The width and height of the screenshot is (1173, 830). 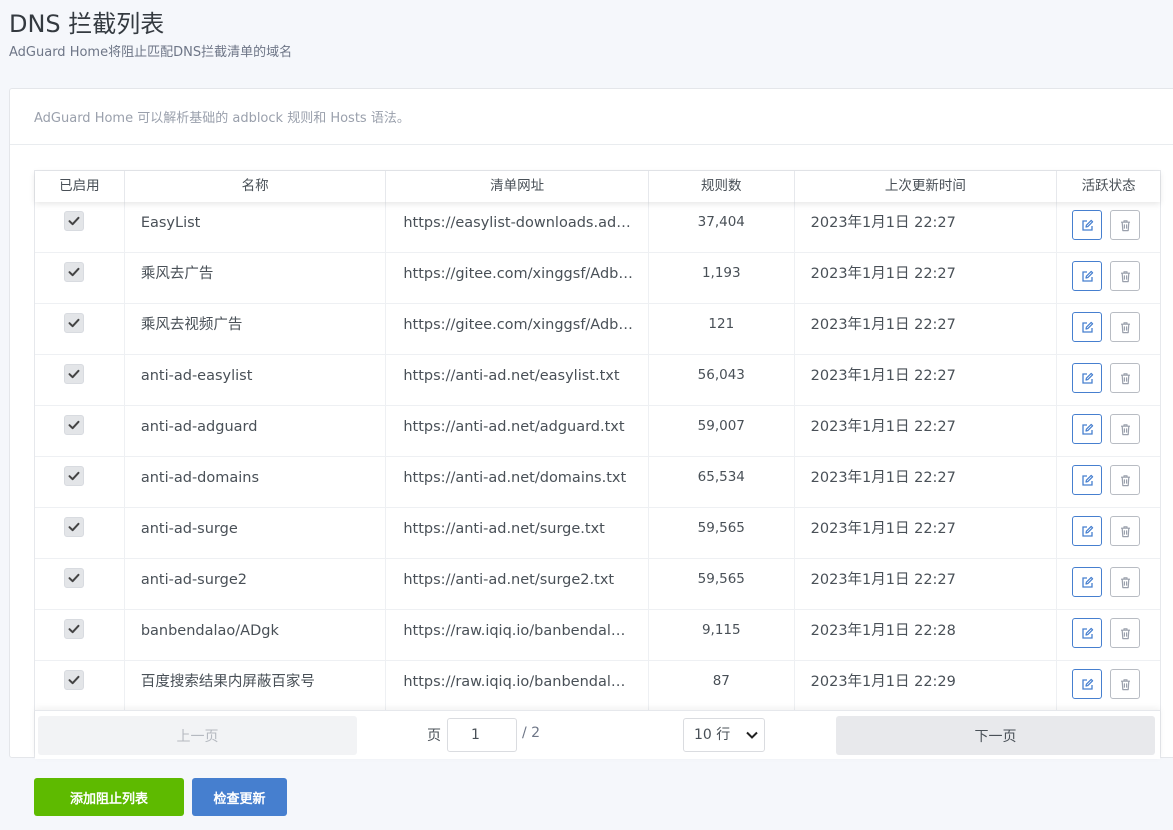 I want to click on page-total: / 2, so click(x=531, y=733).